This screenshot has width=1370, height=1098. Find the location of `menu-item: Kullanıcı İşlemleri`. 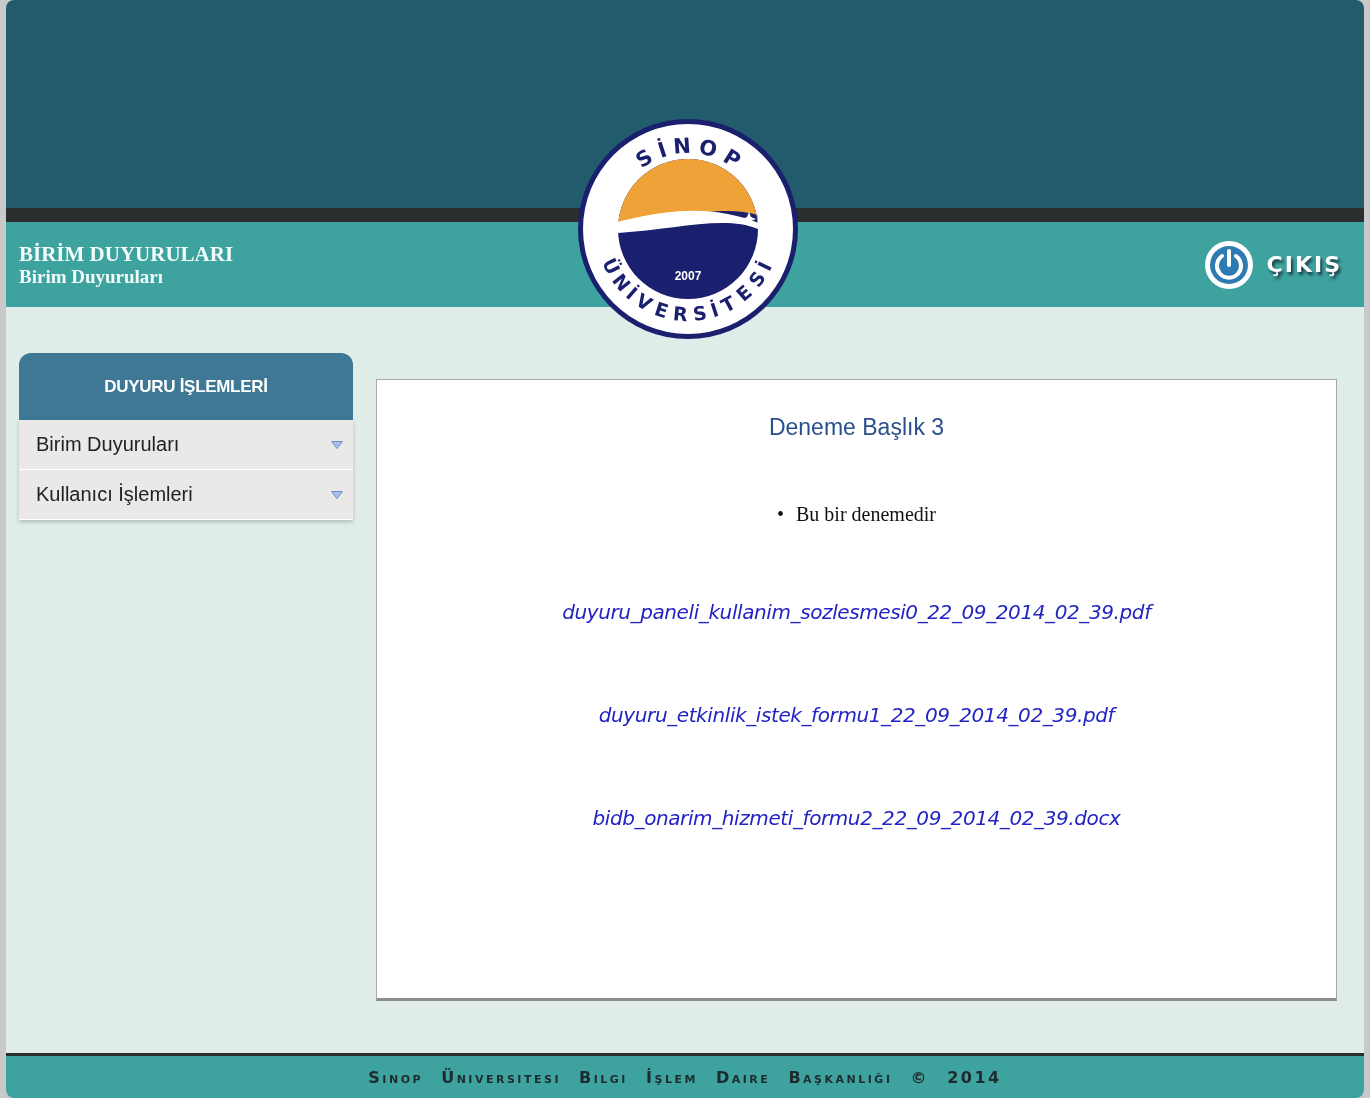

menu-item: Kullanıcı İşlemleri is located at coordinates (186, 495).